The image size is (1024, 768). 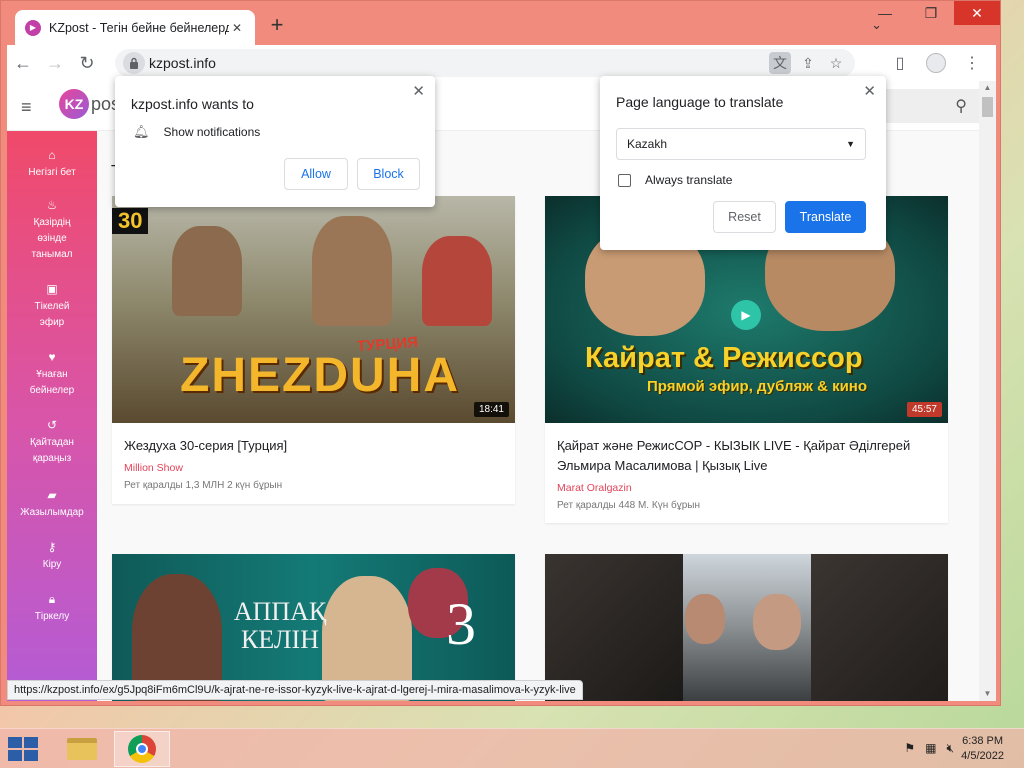 What do you see at coordinates (900, 63) in the screenshot?
I see `side-panel-icon: ▯` at bounding box center [900, 63].